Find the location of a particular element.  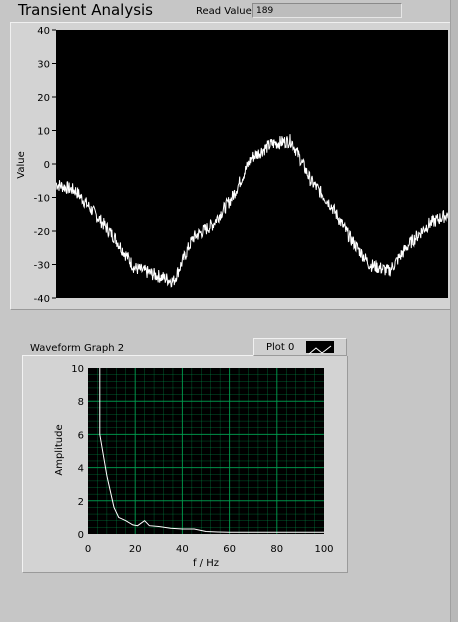

vertical-scrollbar is located at coordinates (454, 311).